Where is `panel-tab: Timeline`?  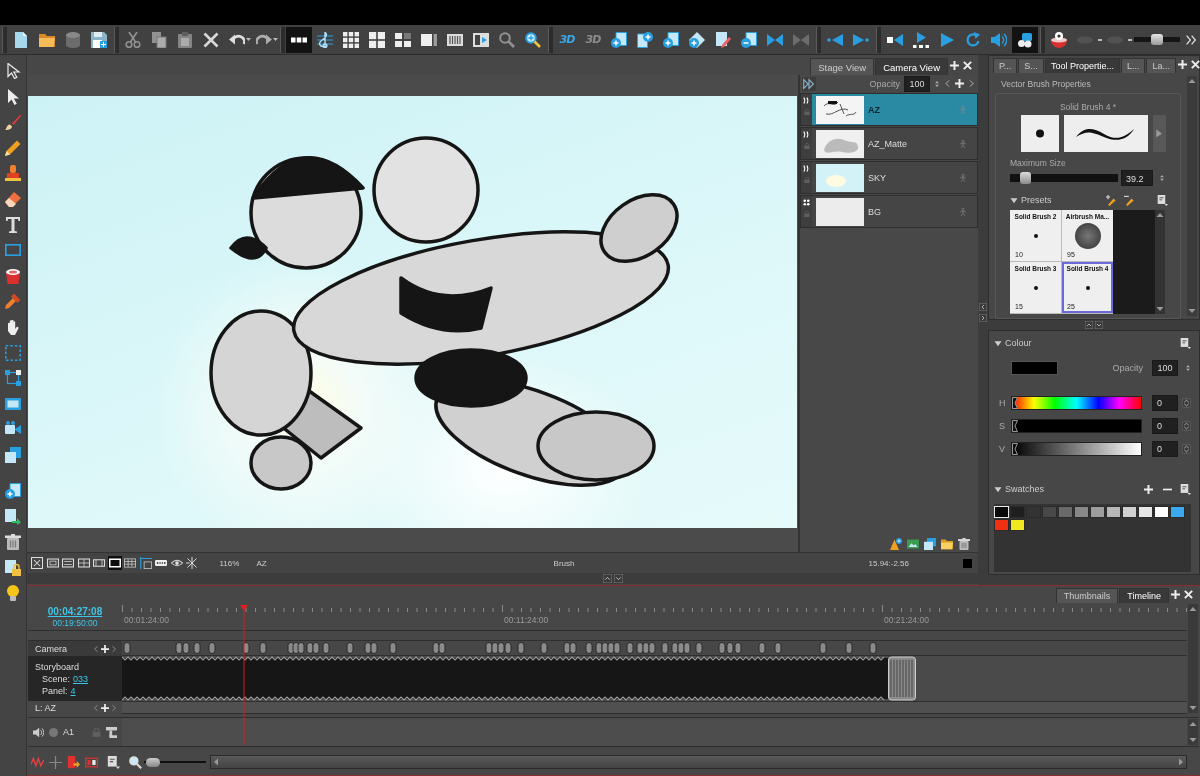 panel-tab: Timeline is located at coordinates (1144, 595).